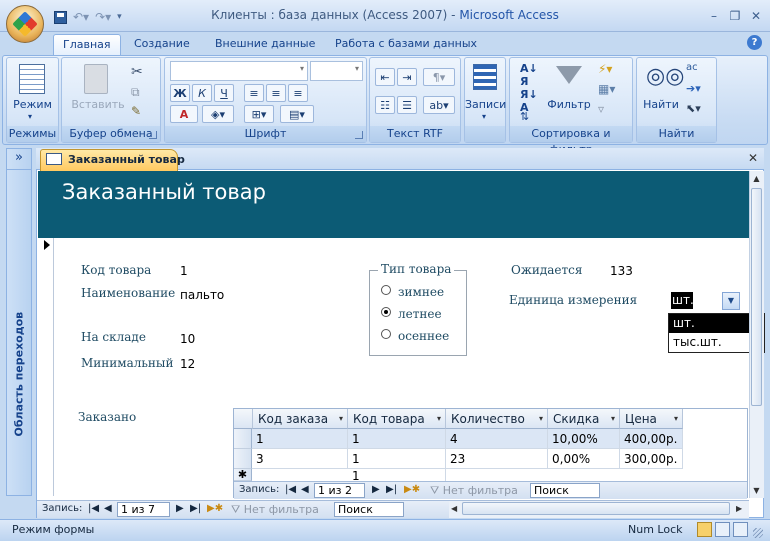 Image resolution: width=770 pixels, height=541 pixels. I want to click on underline-button: Ч, so click(224, 93).